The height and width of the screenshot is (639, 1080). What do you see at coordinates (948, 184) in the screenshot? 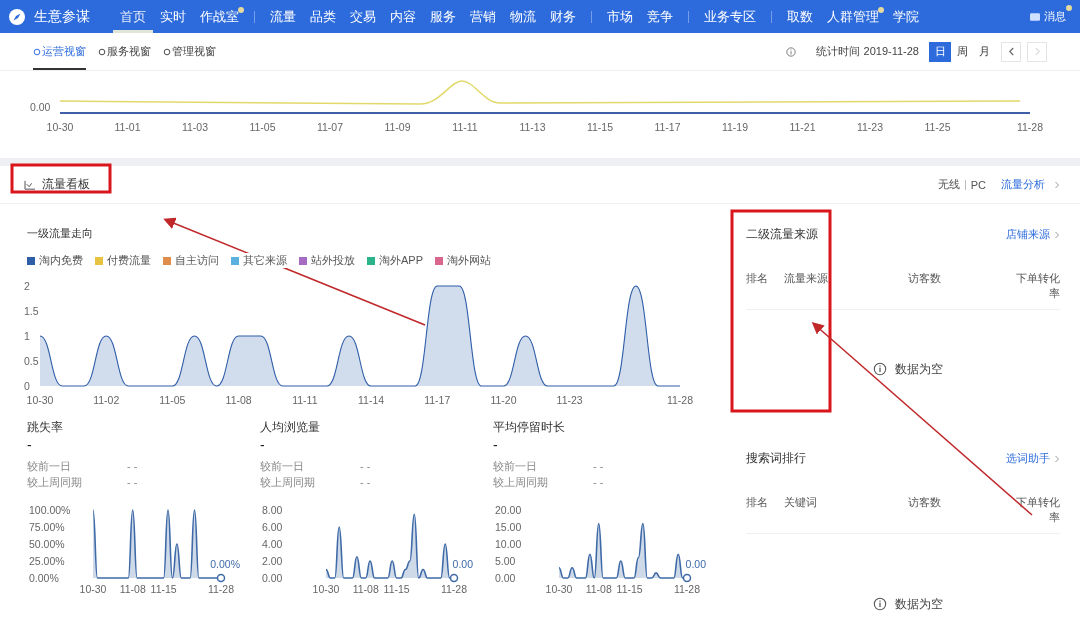
I see `device-link: 无线` at bounding box center [948, 184].